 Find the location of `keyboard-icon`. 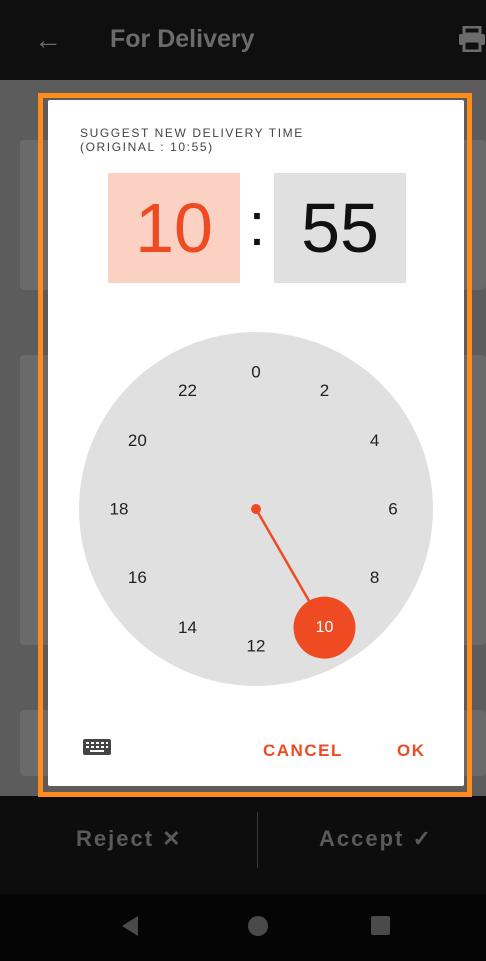

keyboard-icon is located at coordinates (97, 747).